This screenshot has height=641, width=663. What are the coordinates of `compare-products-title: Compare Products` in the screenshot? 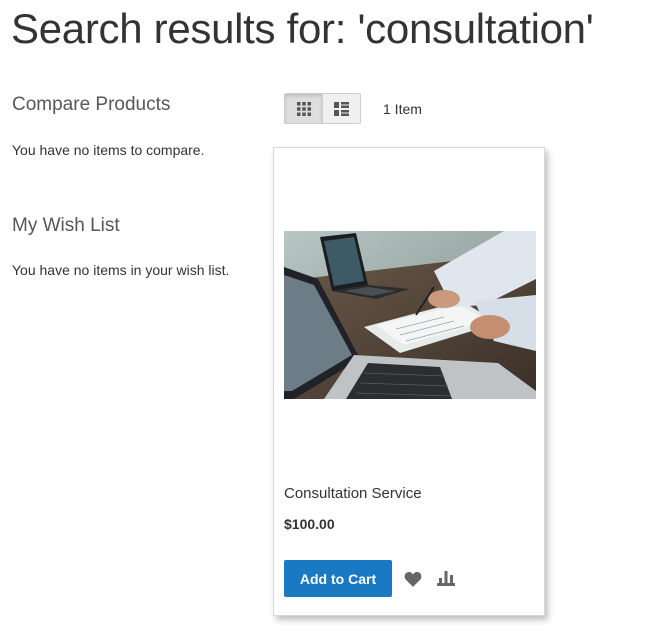 It's located at (91, 104).